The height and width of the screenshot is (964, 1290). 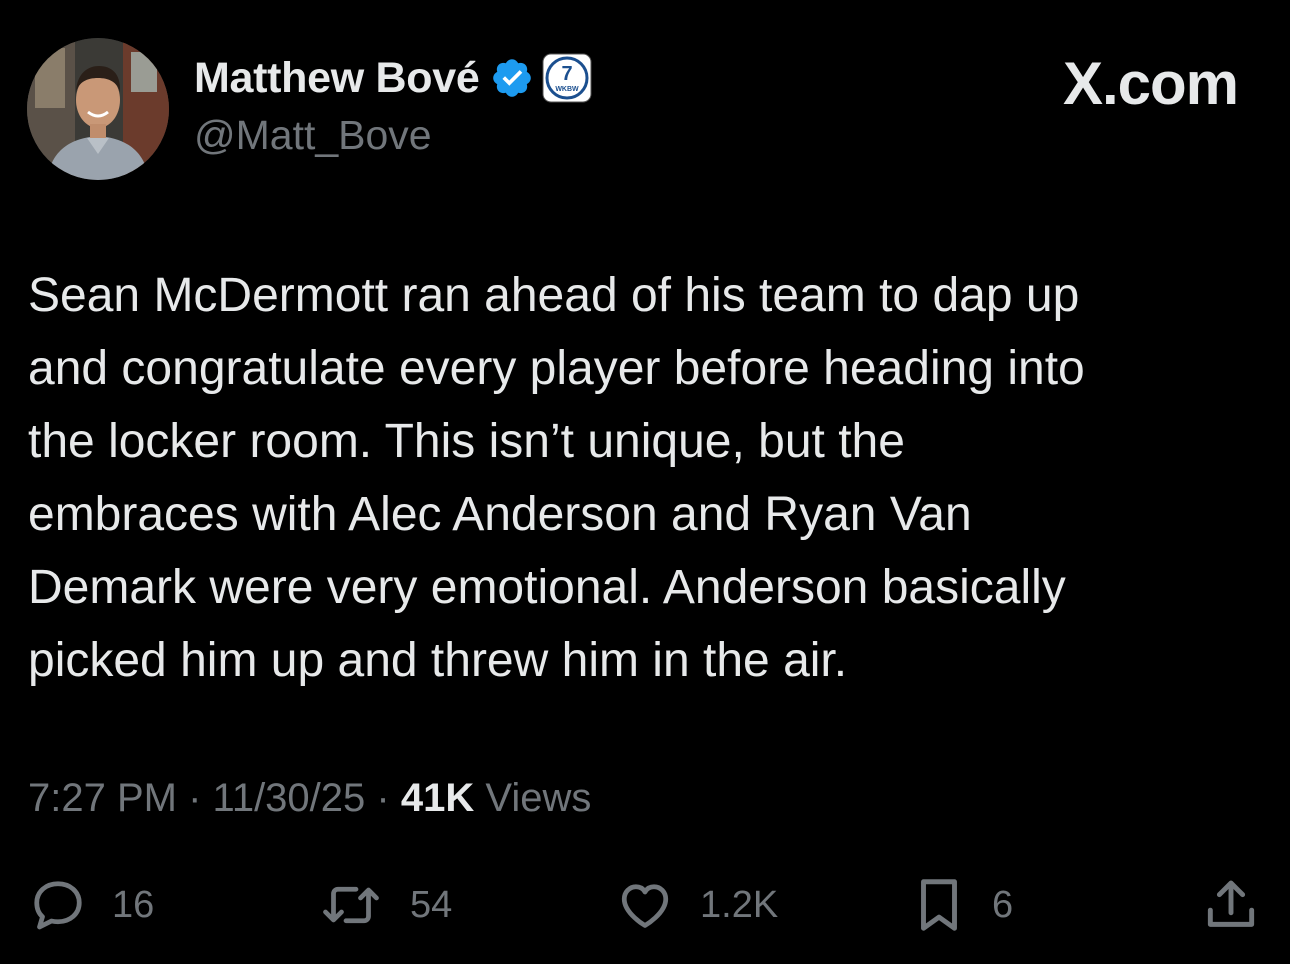 What do you see at coordinates (645, 109) in the screenshot?
I see `tweet-header: Matthew Bové 7 WKBW @Matt_Bove X.com` at bounding box center [645, 109].